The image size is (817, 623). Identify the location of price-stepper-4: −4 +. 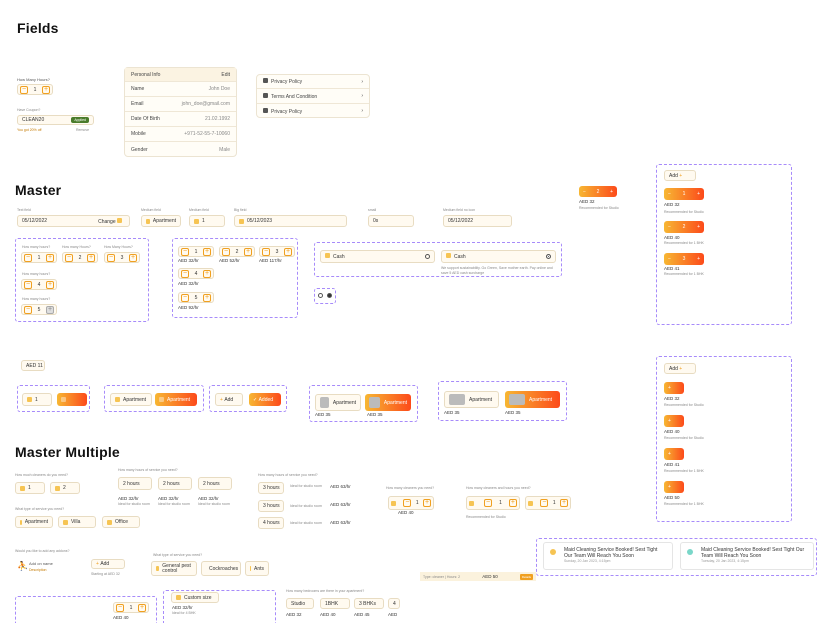
(196, 273).